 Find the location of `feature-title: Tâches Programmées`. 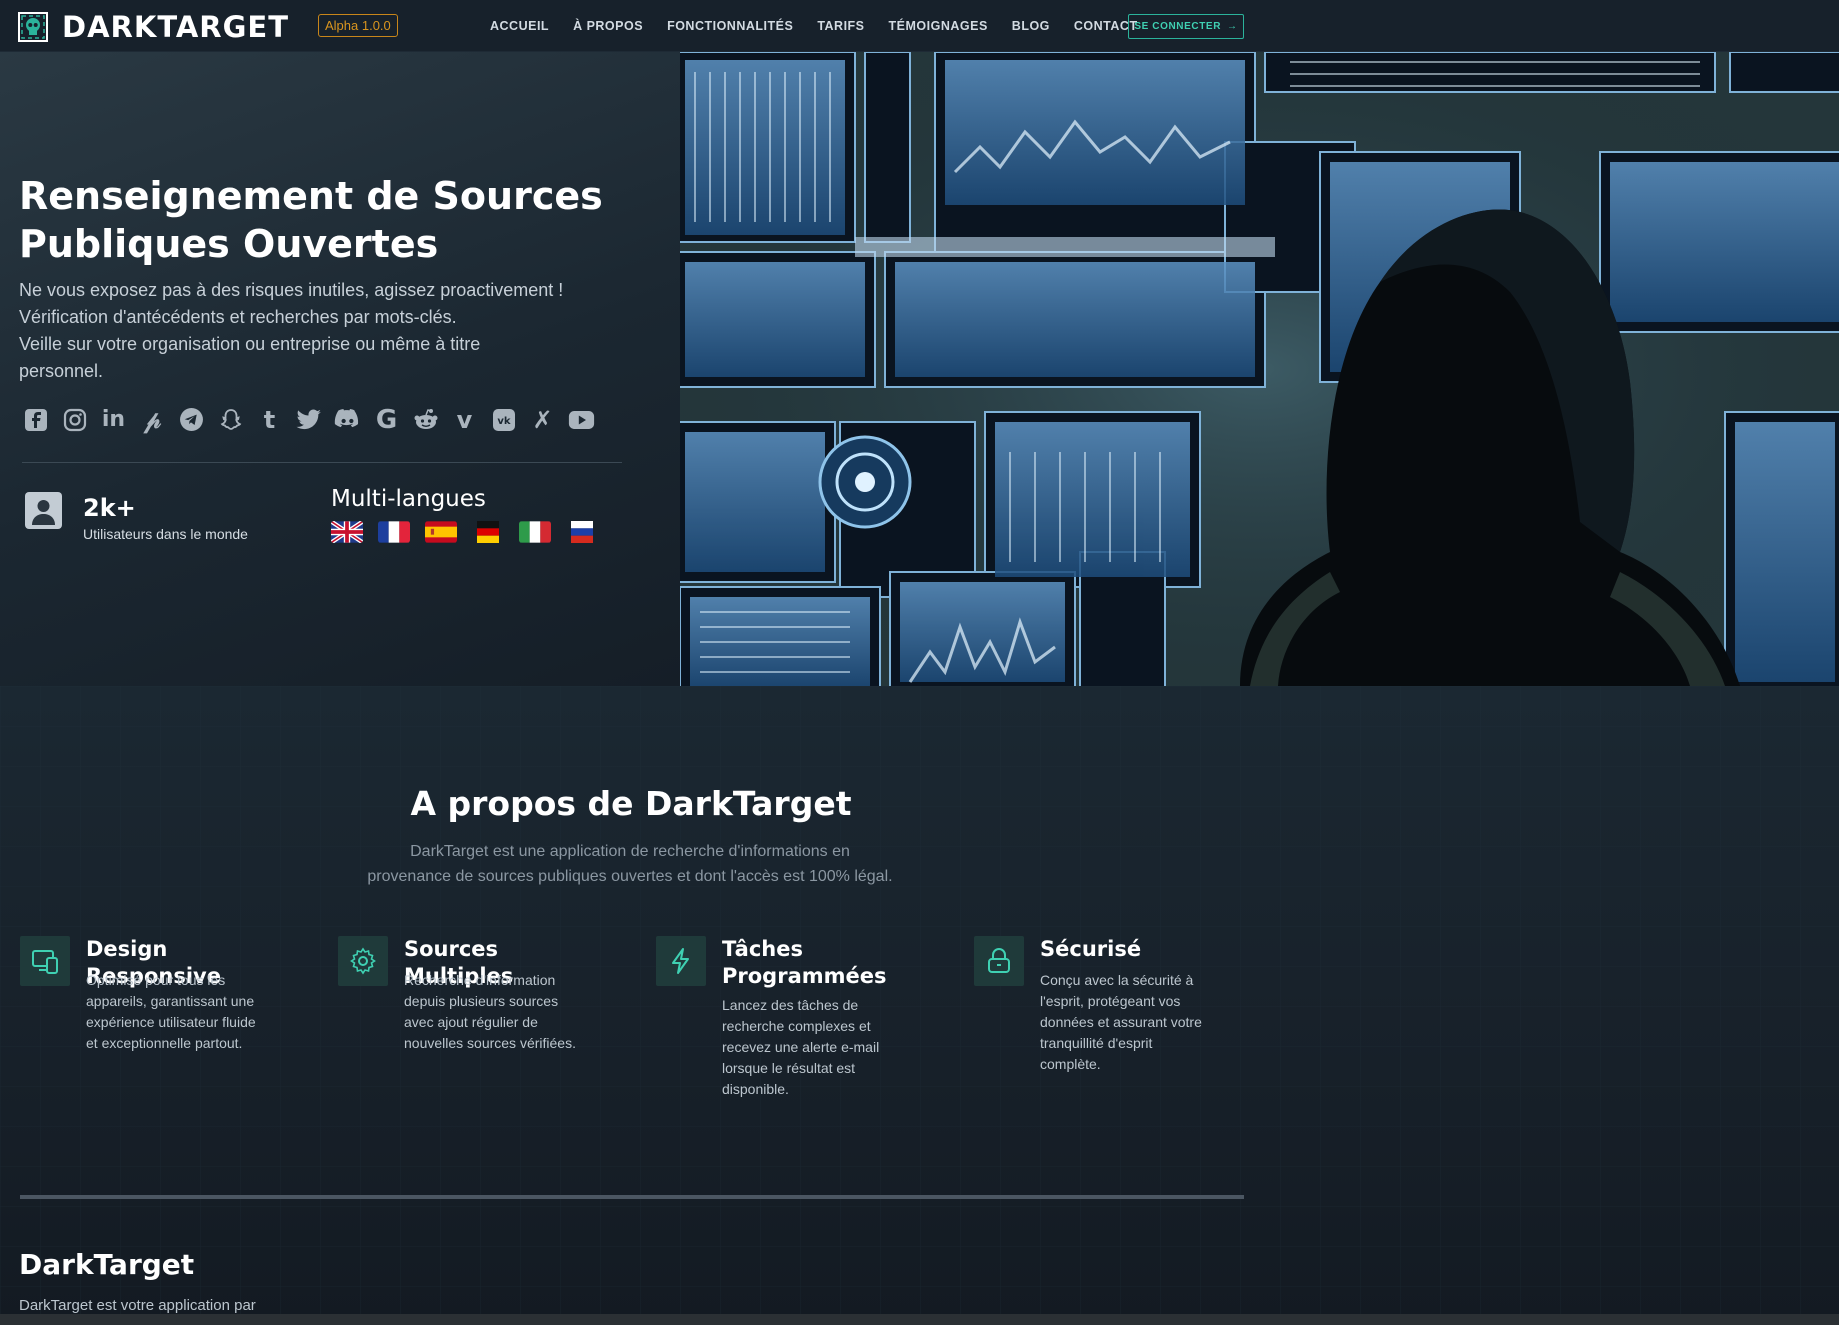

feature-title: Tâches Programmées is located at coordinates (804, 962).